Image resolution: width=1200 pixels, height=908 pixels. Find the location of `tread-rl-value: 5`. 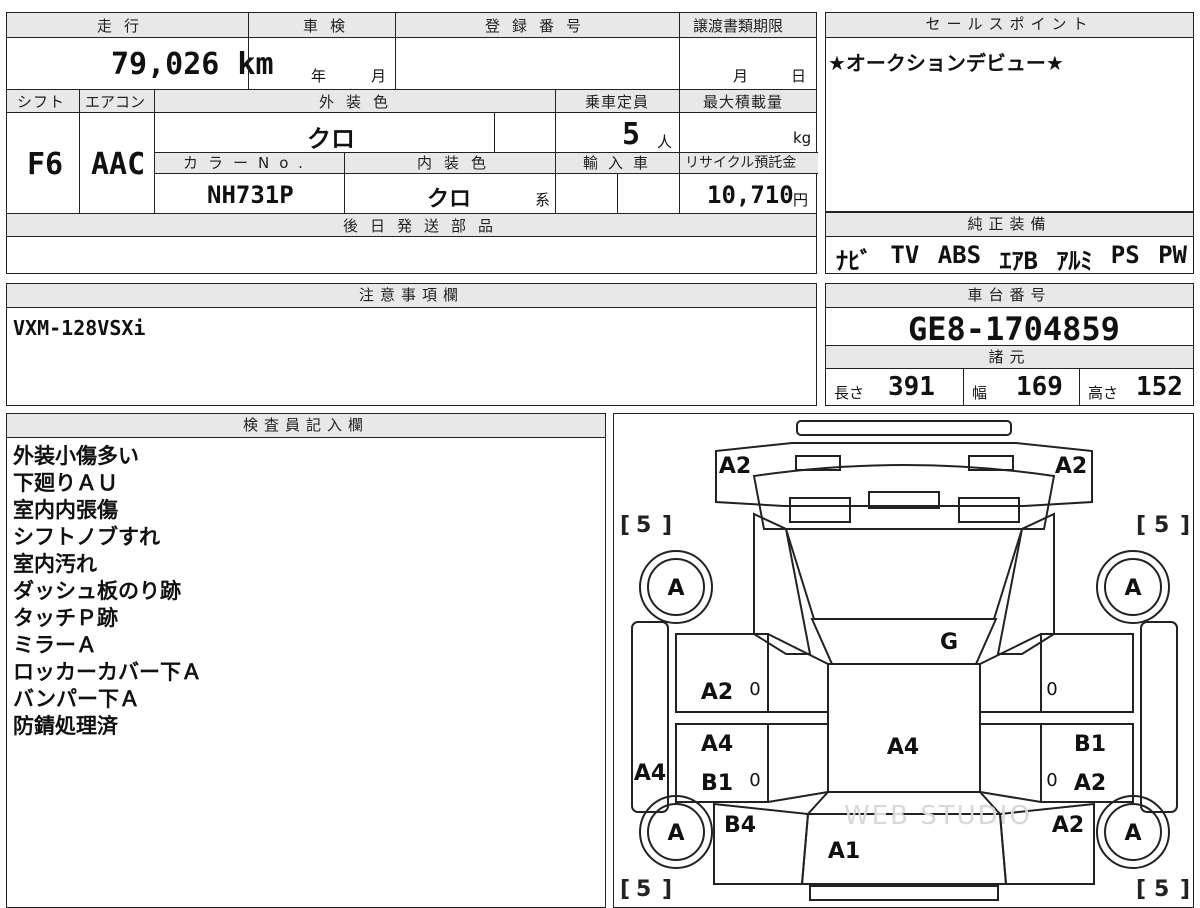

tread-rl-value: 5 is located at coordinates (643, 889).